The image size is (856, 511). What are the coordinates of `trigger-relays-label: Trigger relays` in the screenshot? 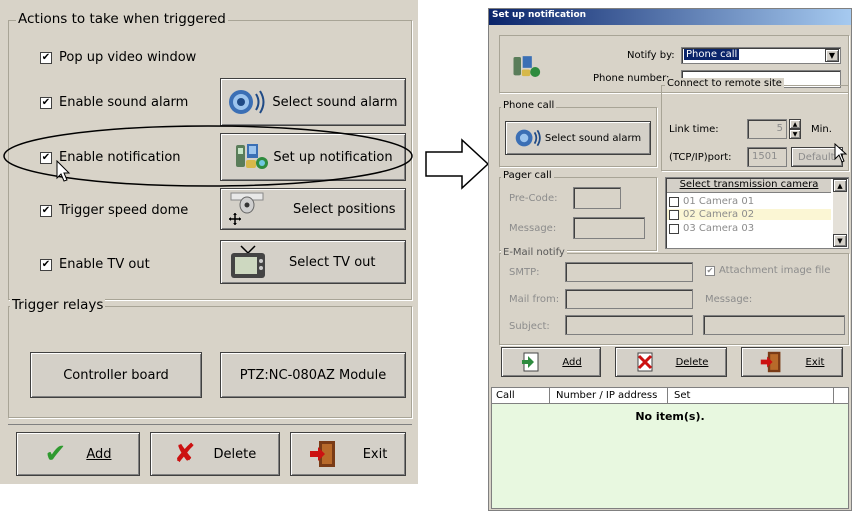 It's located at (58, 305).